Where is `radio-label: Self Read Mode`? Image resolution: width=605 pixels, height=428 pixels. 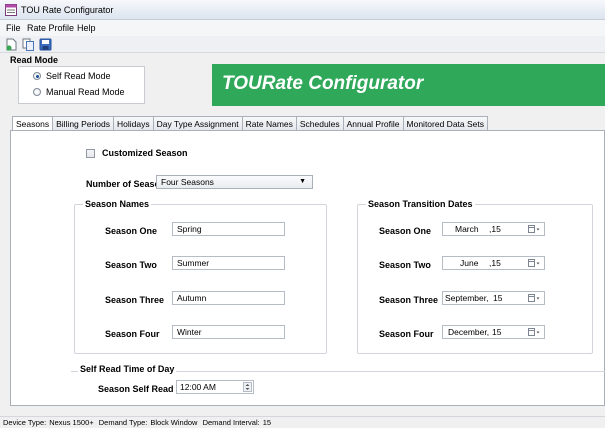
radio-label: Self Read Mode is located at coordinates (78, 76).